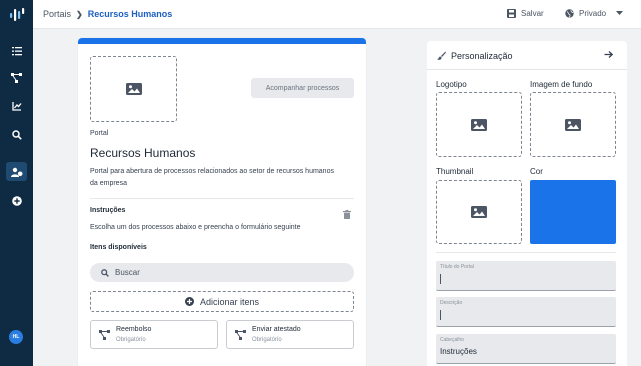  I want to click on thumbnail-upload, so click(479, 212).